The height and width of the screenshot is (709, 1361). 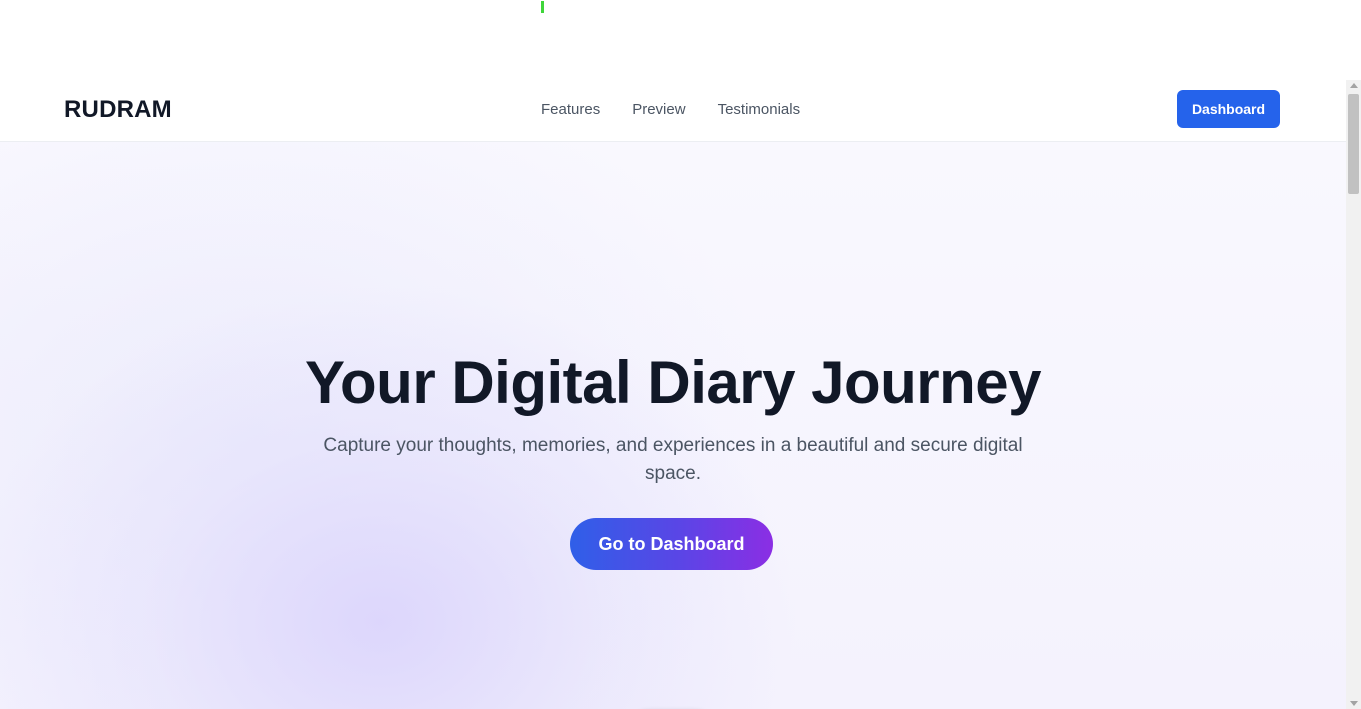 What do you see at coordinates (671, 544) in the screenshot?
I see `go-to-dashboard-button: Go to Dashboard` at bounding box center [671, 544].